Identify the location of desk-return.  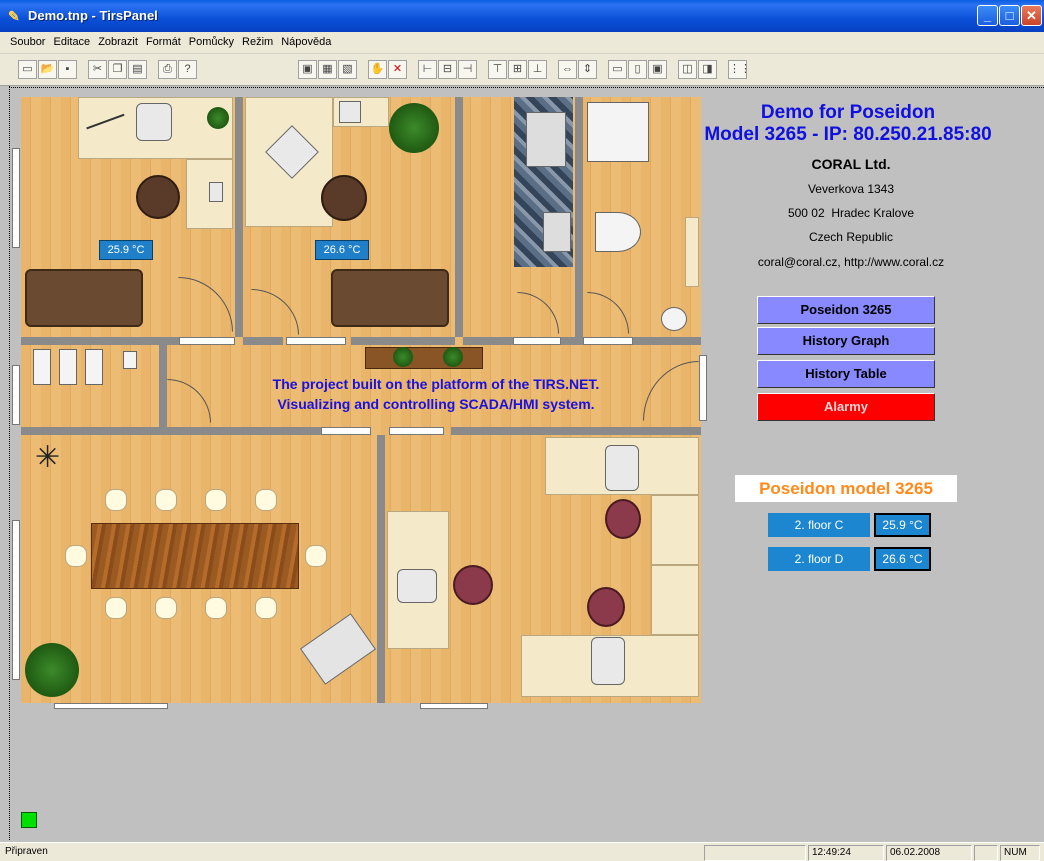
(675, 600).